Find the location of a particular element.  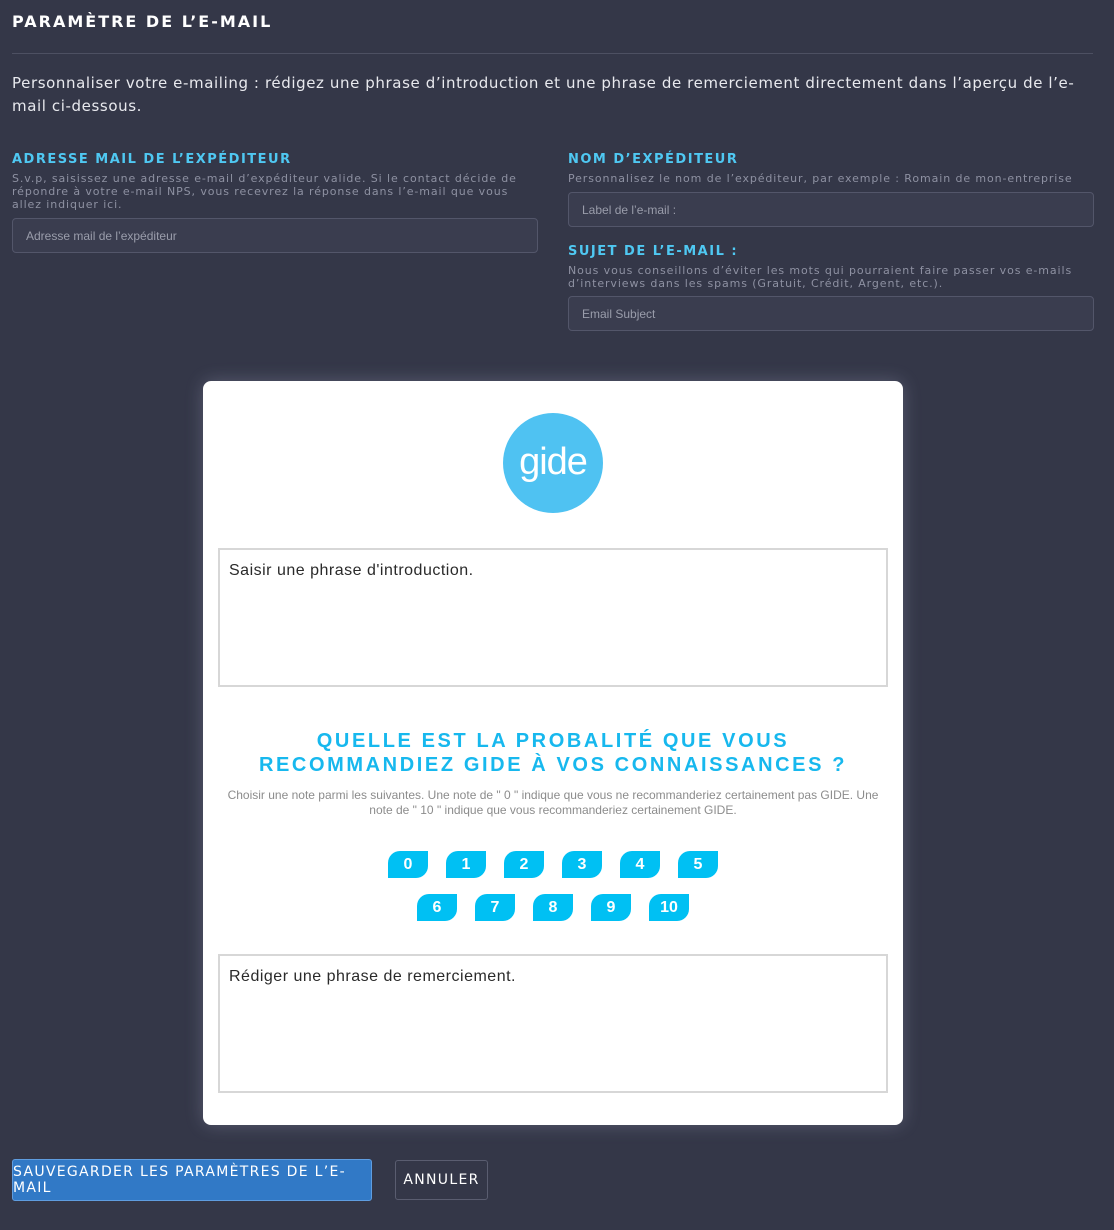

score-button-7: 7 is located at coordinates (495, 907).